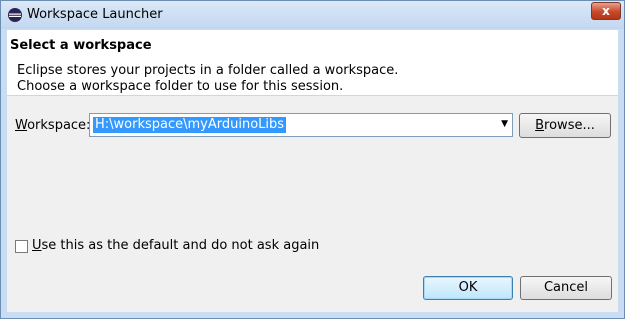 The image size is (625, 319). Describe the element at coordinates (468, 288) in the screenshot. I see `ok-button: OK` at that location.